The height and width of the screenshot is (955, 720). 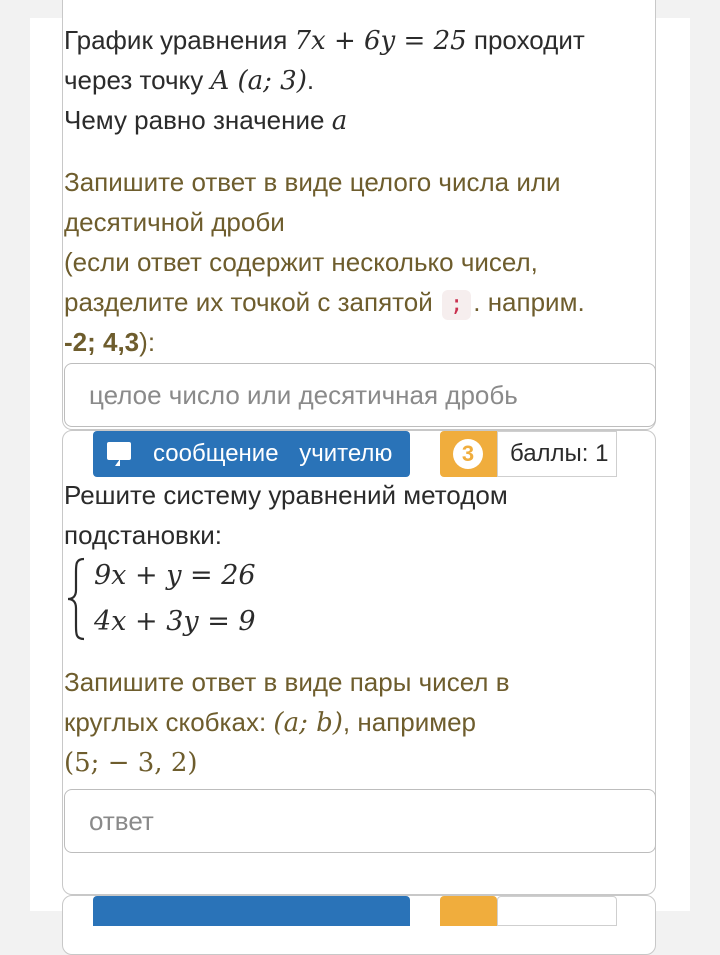 I want to click on next-number-badge-edge, so click(x=468, y=911).